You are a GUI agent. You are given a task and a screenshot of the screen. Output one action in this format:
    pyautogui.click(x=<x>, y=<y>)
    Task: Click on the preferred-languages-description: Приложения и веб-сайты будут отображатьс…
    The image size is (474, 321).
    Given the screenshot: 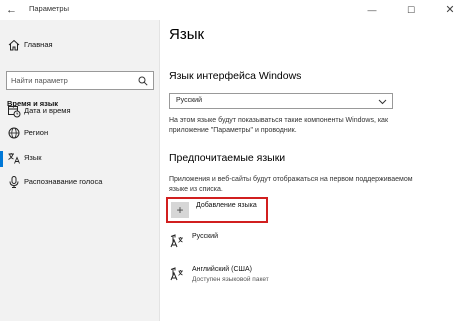 What is the action you would take?
    pyautogui.click(x=291, y=184)
    